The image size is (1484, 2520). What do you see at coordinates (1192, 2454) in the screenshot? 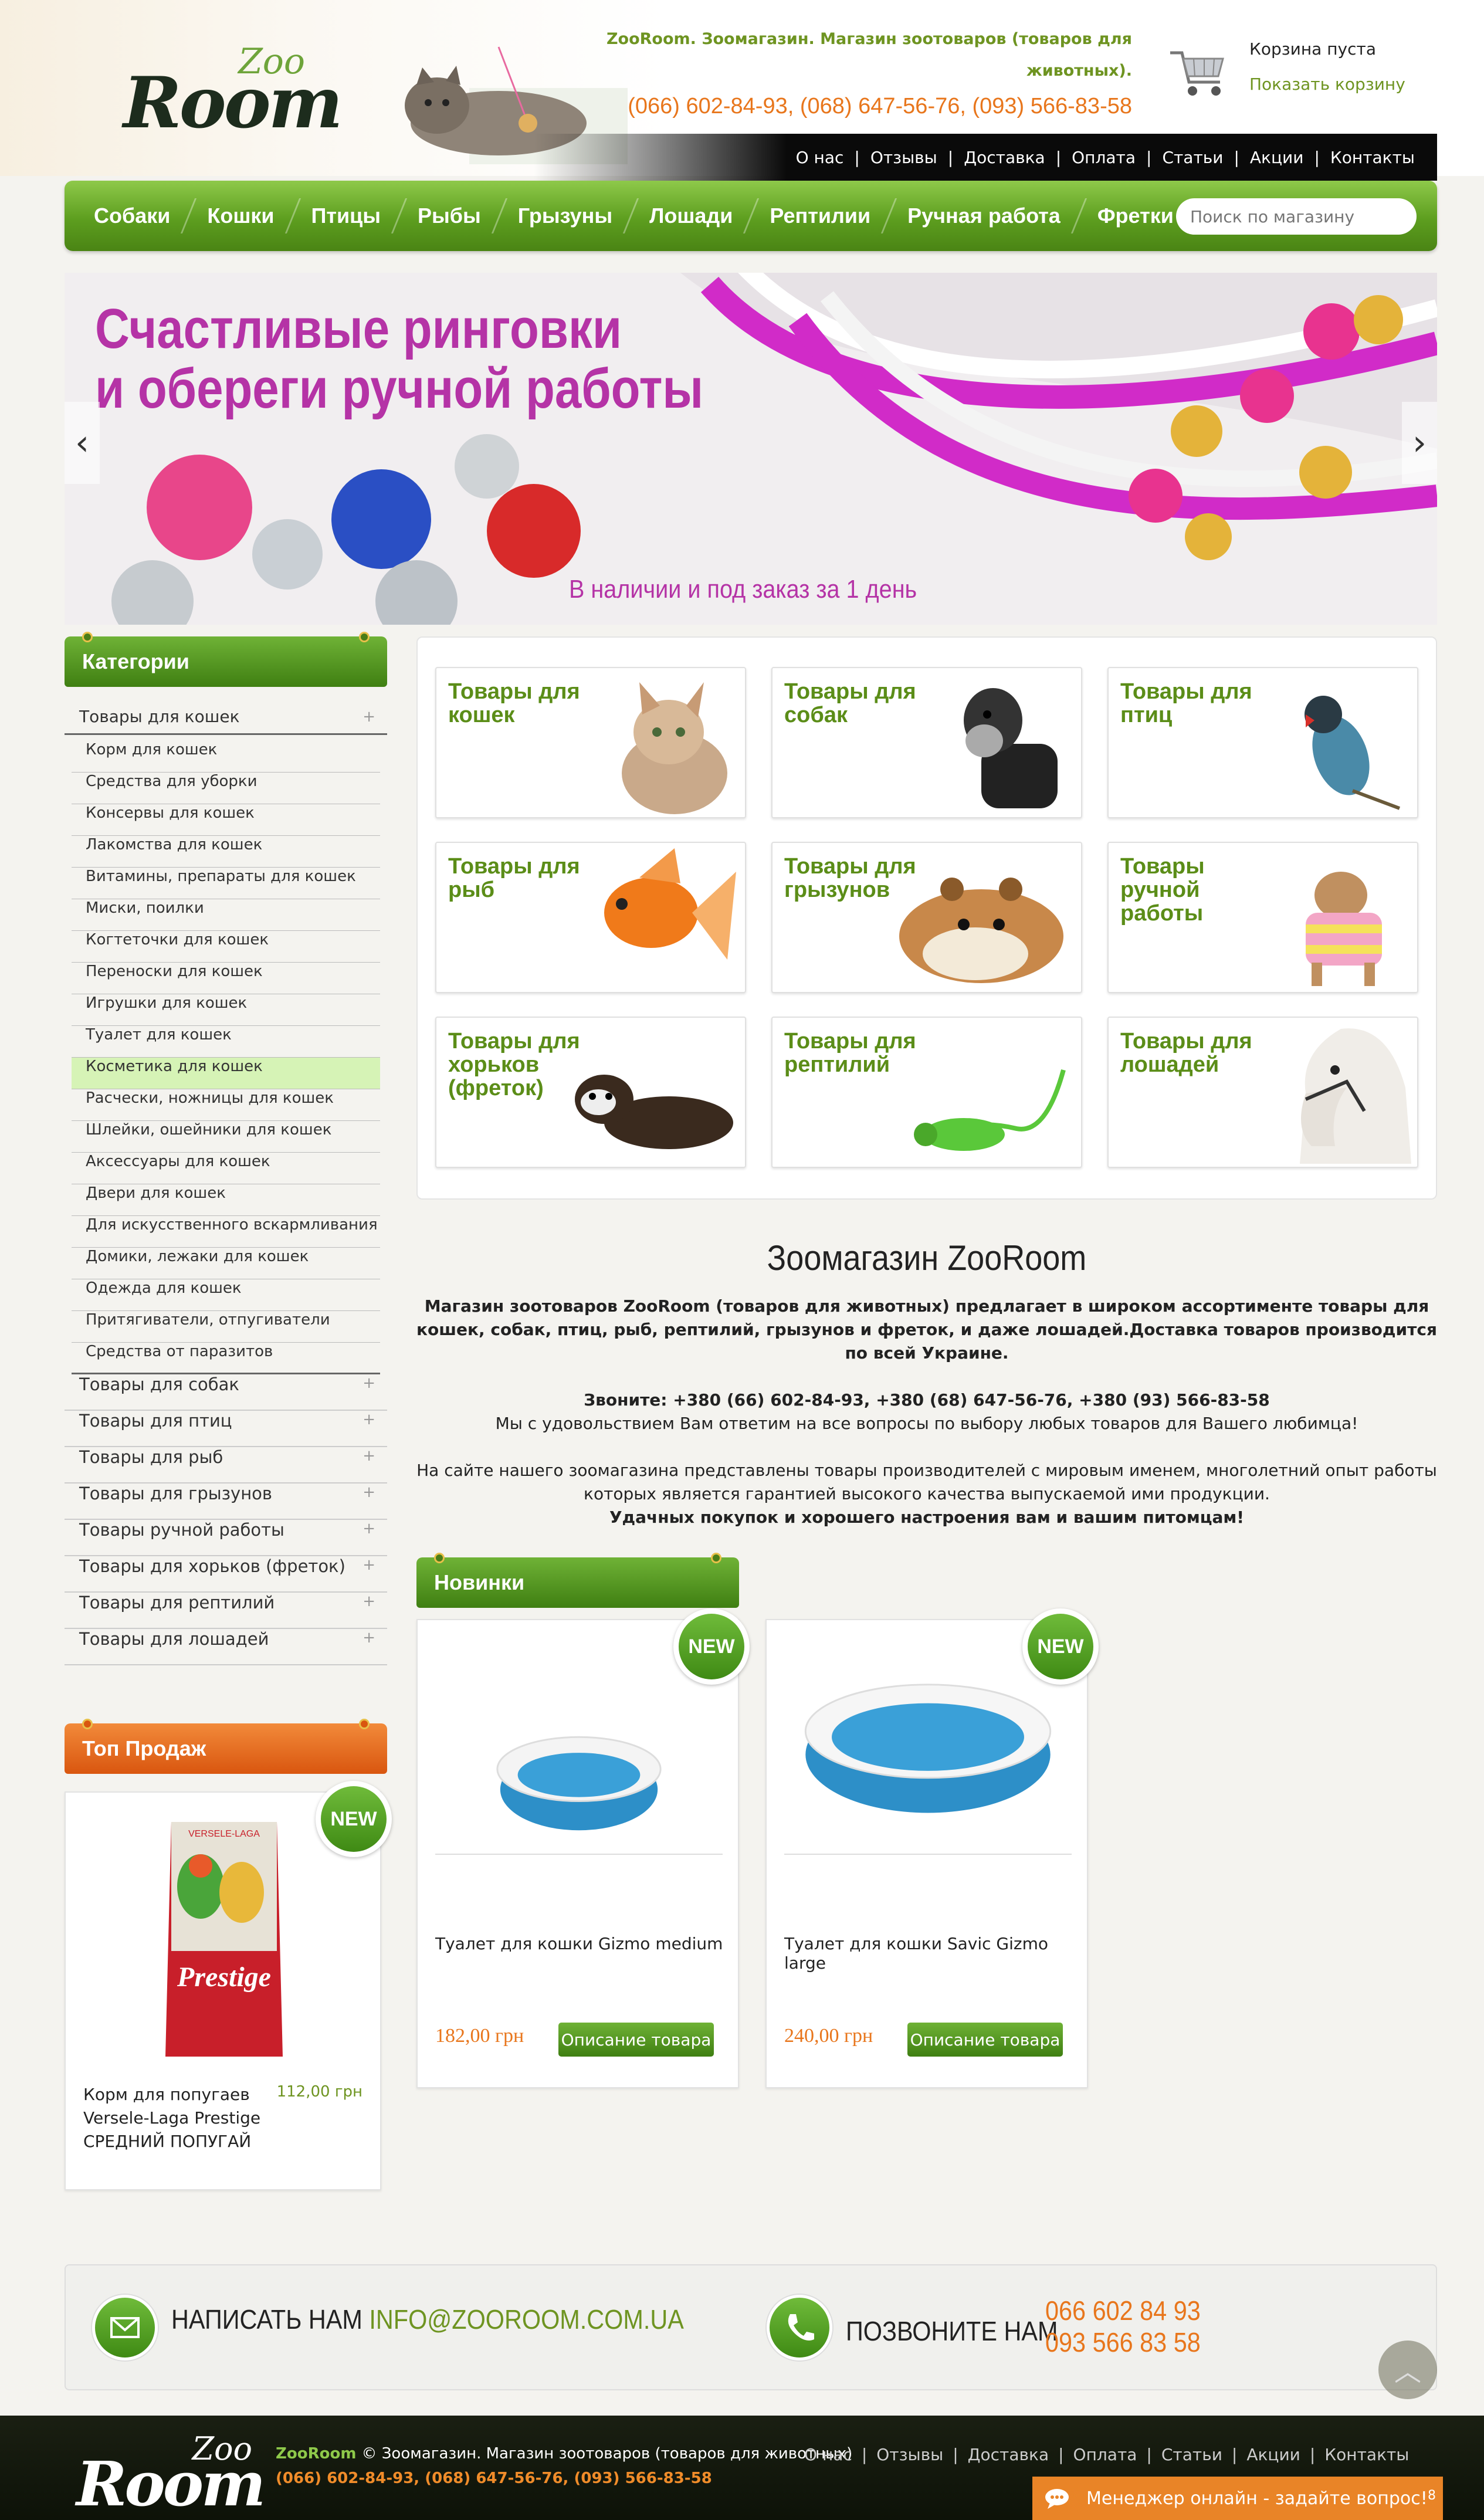
I see `footer-nav-articles: Статьи` at bounding box center [1192, 2454].